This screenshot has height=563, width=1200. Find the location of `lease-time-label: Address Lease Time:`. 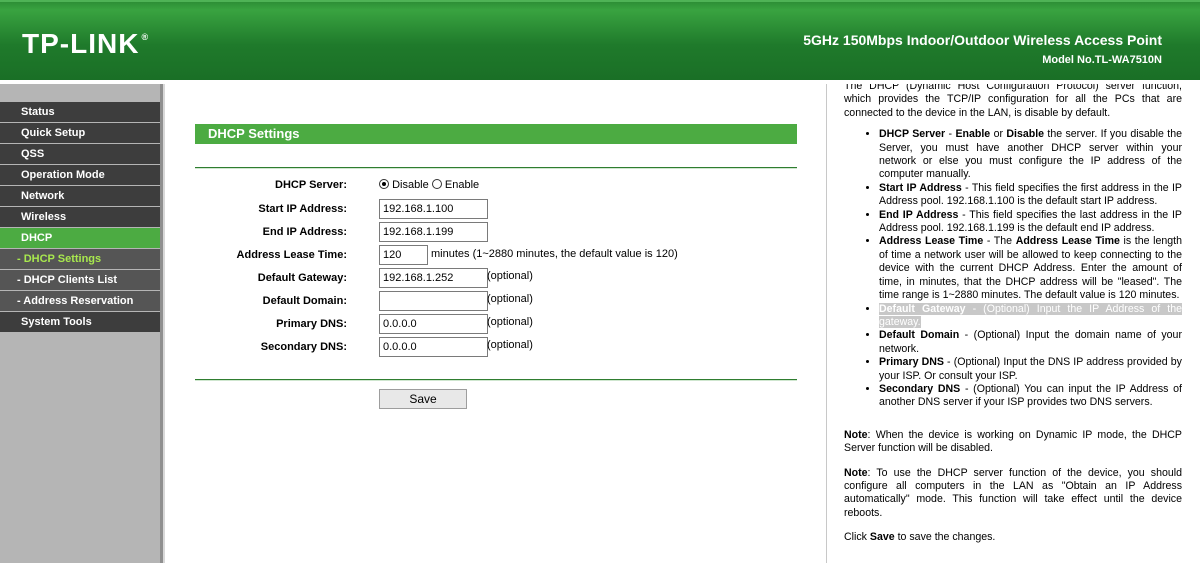

lease-time-label: Address Lease Time: is located at coordinates (291, 255).